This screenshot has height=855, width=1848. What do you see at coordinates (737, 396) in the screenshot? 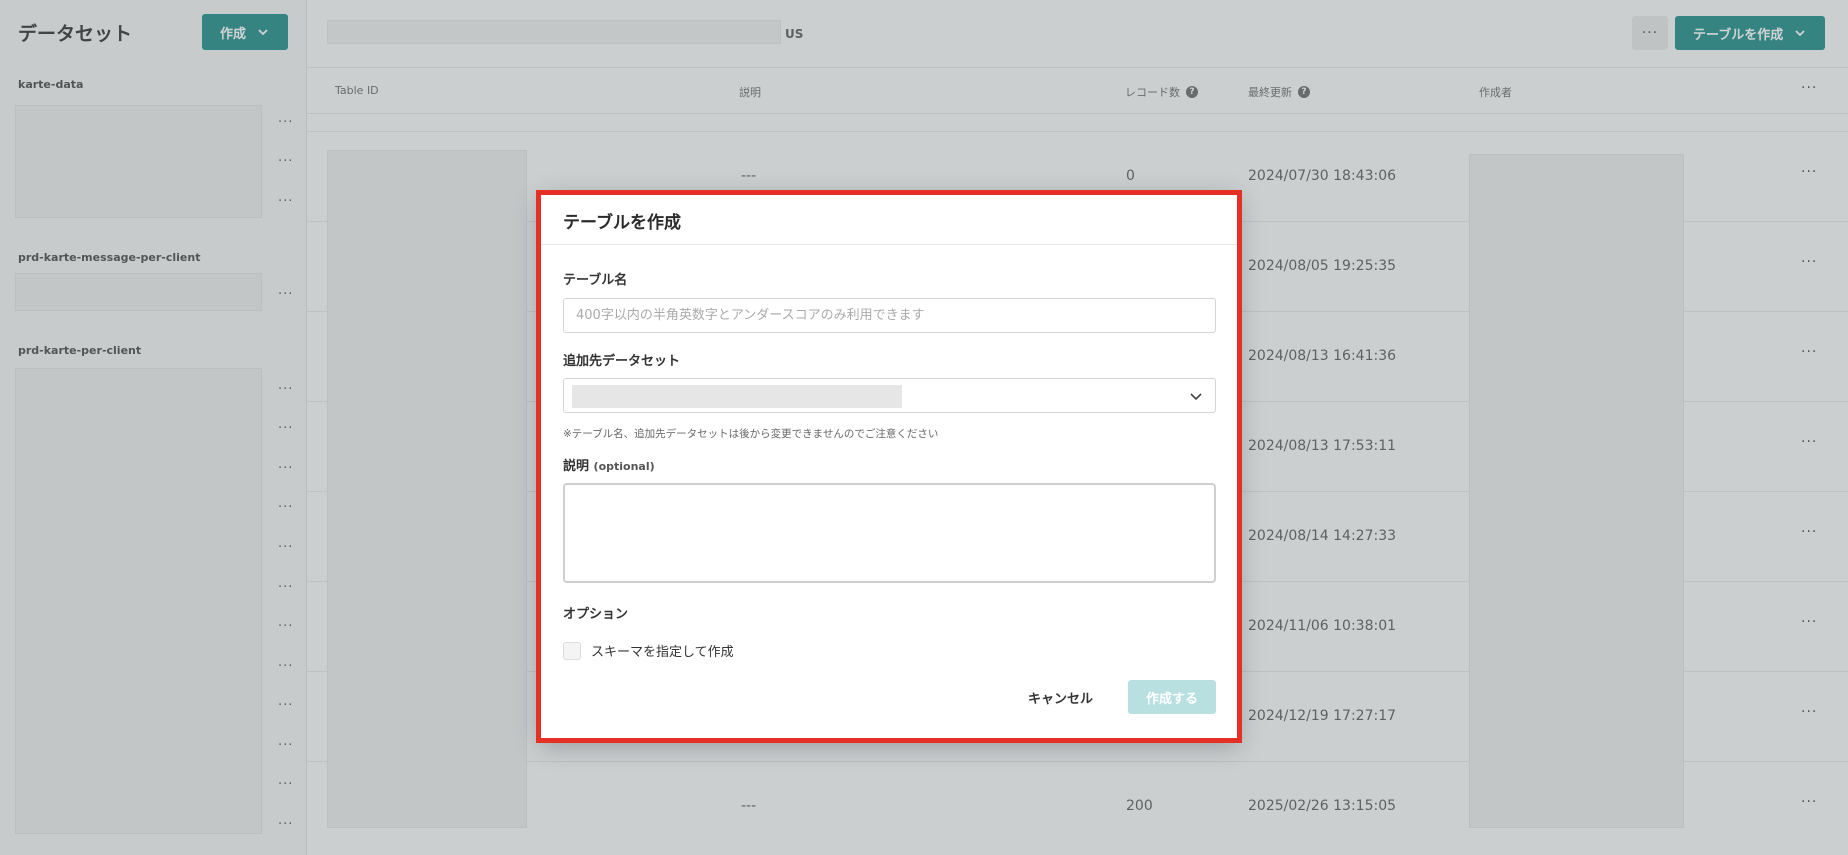
I see `dataset-select-value` at bounding box center [737, 396].